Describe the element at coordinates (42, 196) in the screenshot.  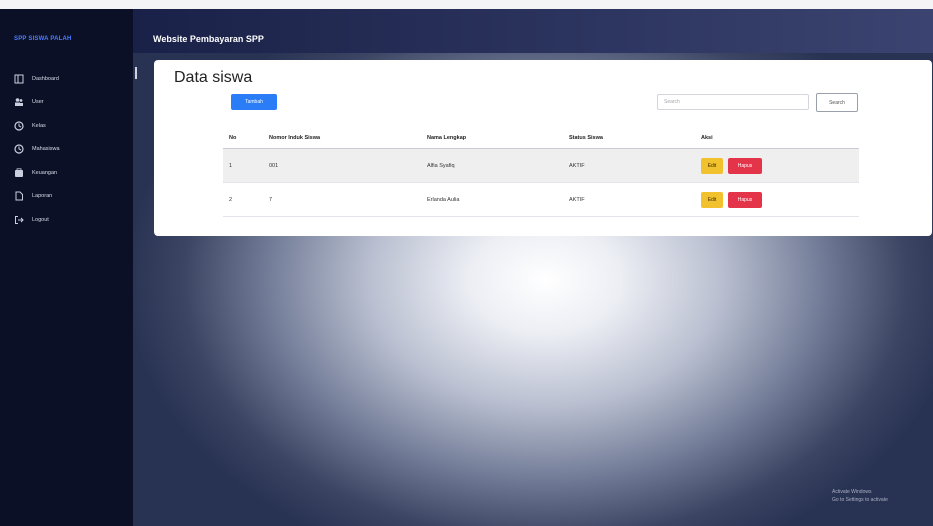
I see `sidebar-item-label: Laporan` at that location.